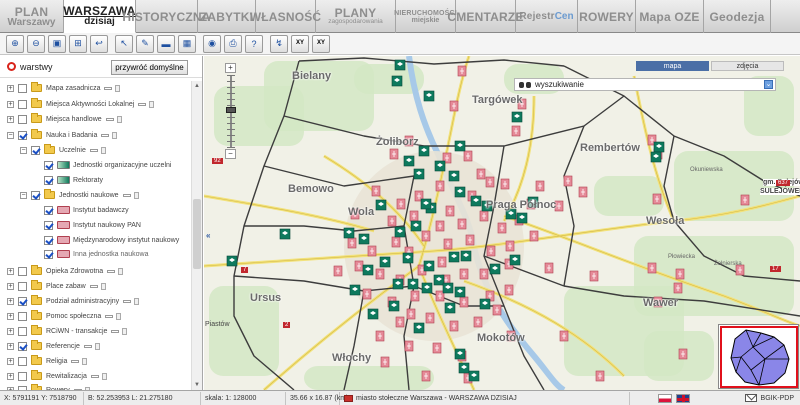  I want to click on zoom-slider-thumb, so click(231, 110).